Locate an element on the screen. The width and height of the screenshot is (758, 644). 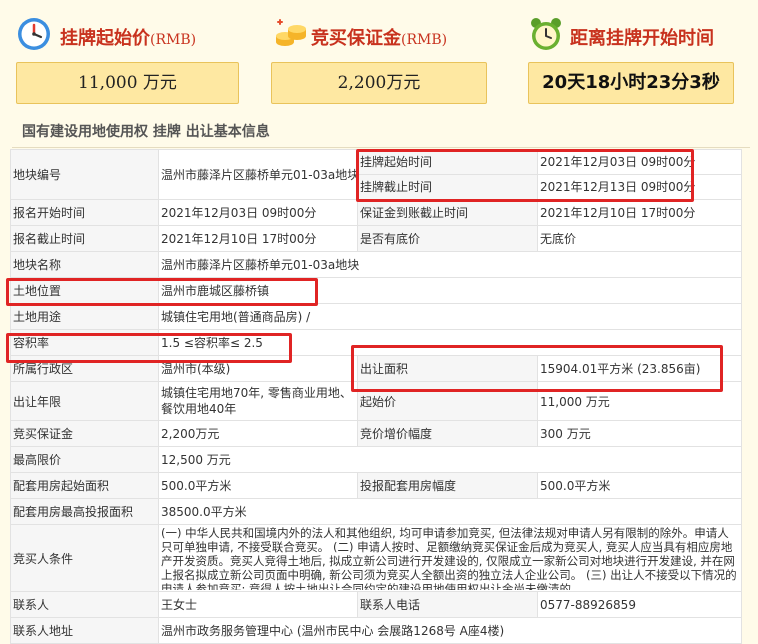
listing-end-value: 2021年12月13日 09时00分 is located at coordinates (639, 186).